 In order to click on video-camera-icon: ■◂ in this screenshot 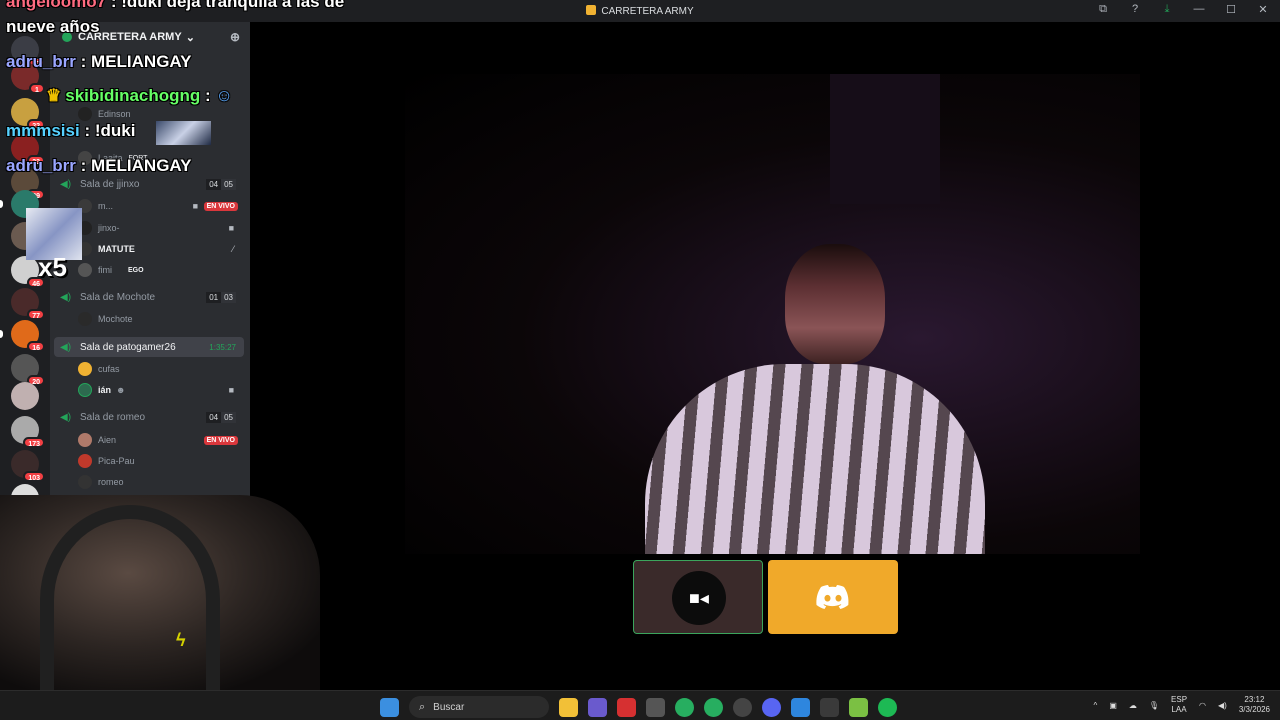, I will do `click(699, 598)`.